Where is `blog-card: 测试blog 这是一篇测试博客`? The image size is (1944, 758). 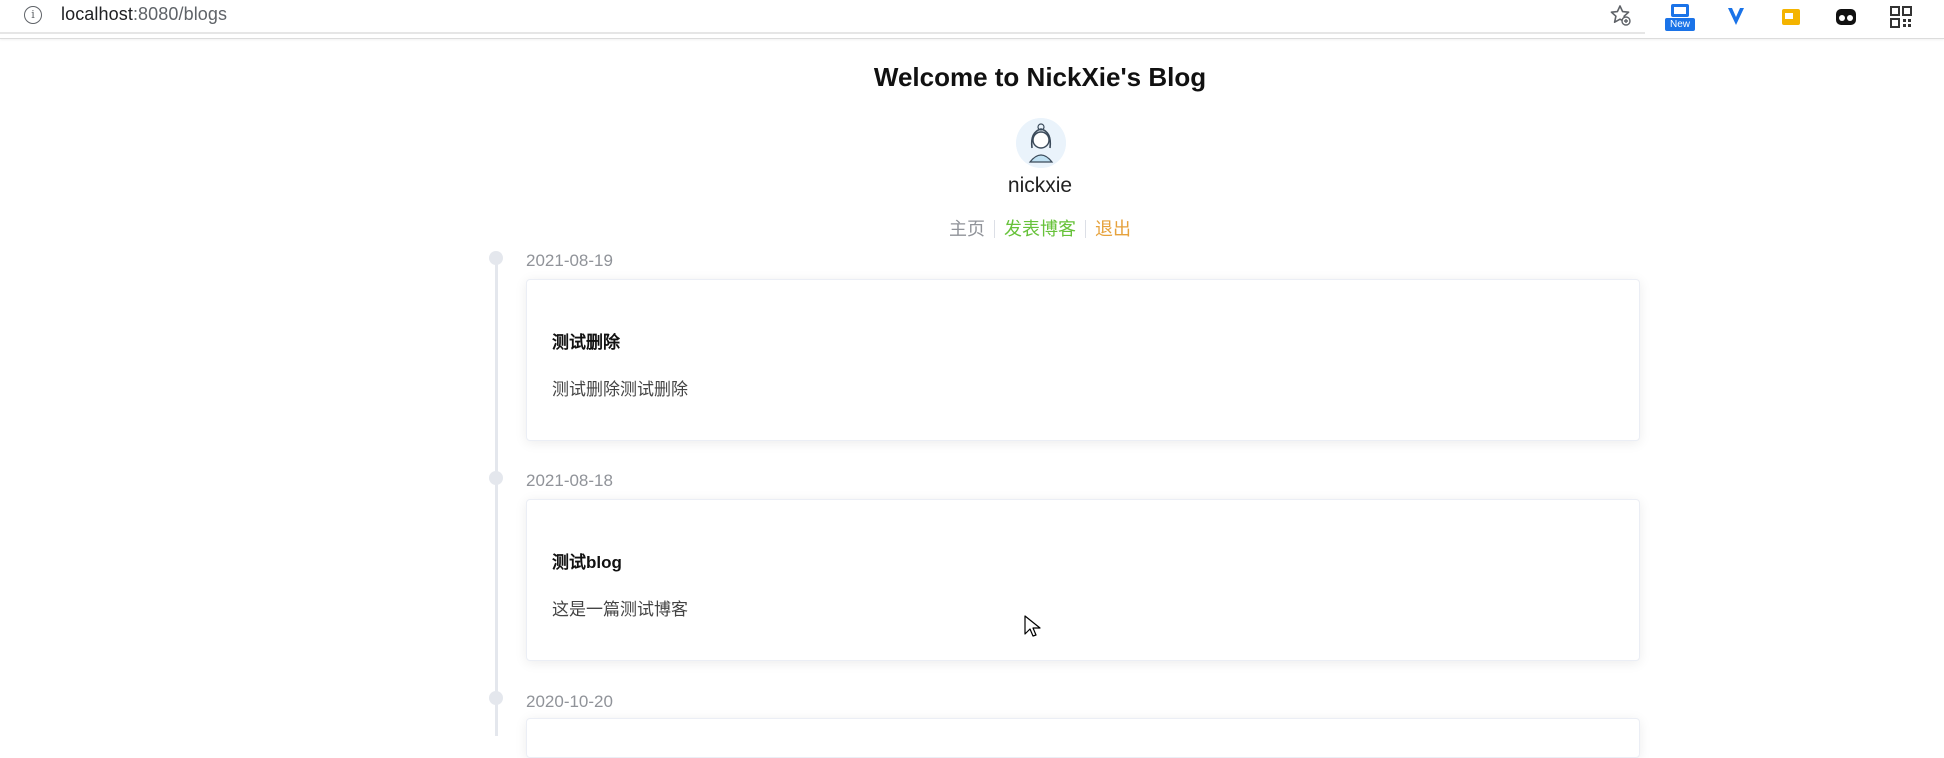 blog-card: 测试blog 这是一篇测试博客 is located at coordinates (1083, 580).